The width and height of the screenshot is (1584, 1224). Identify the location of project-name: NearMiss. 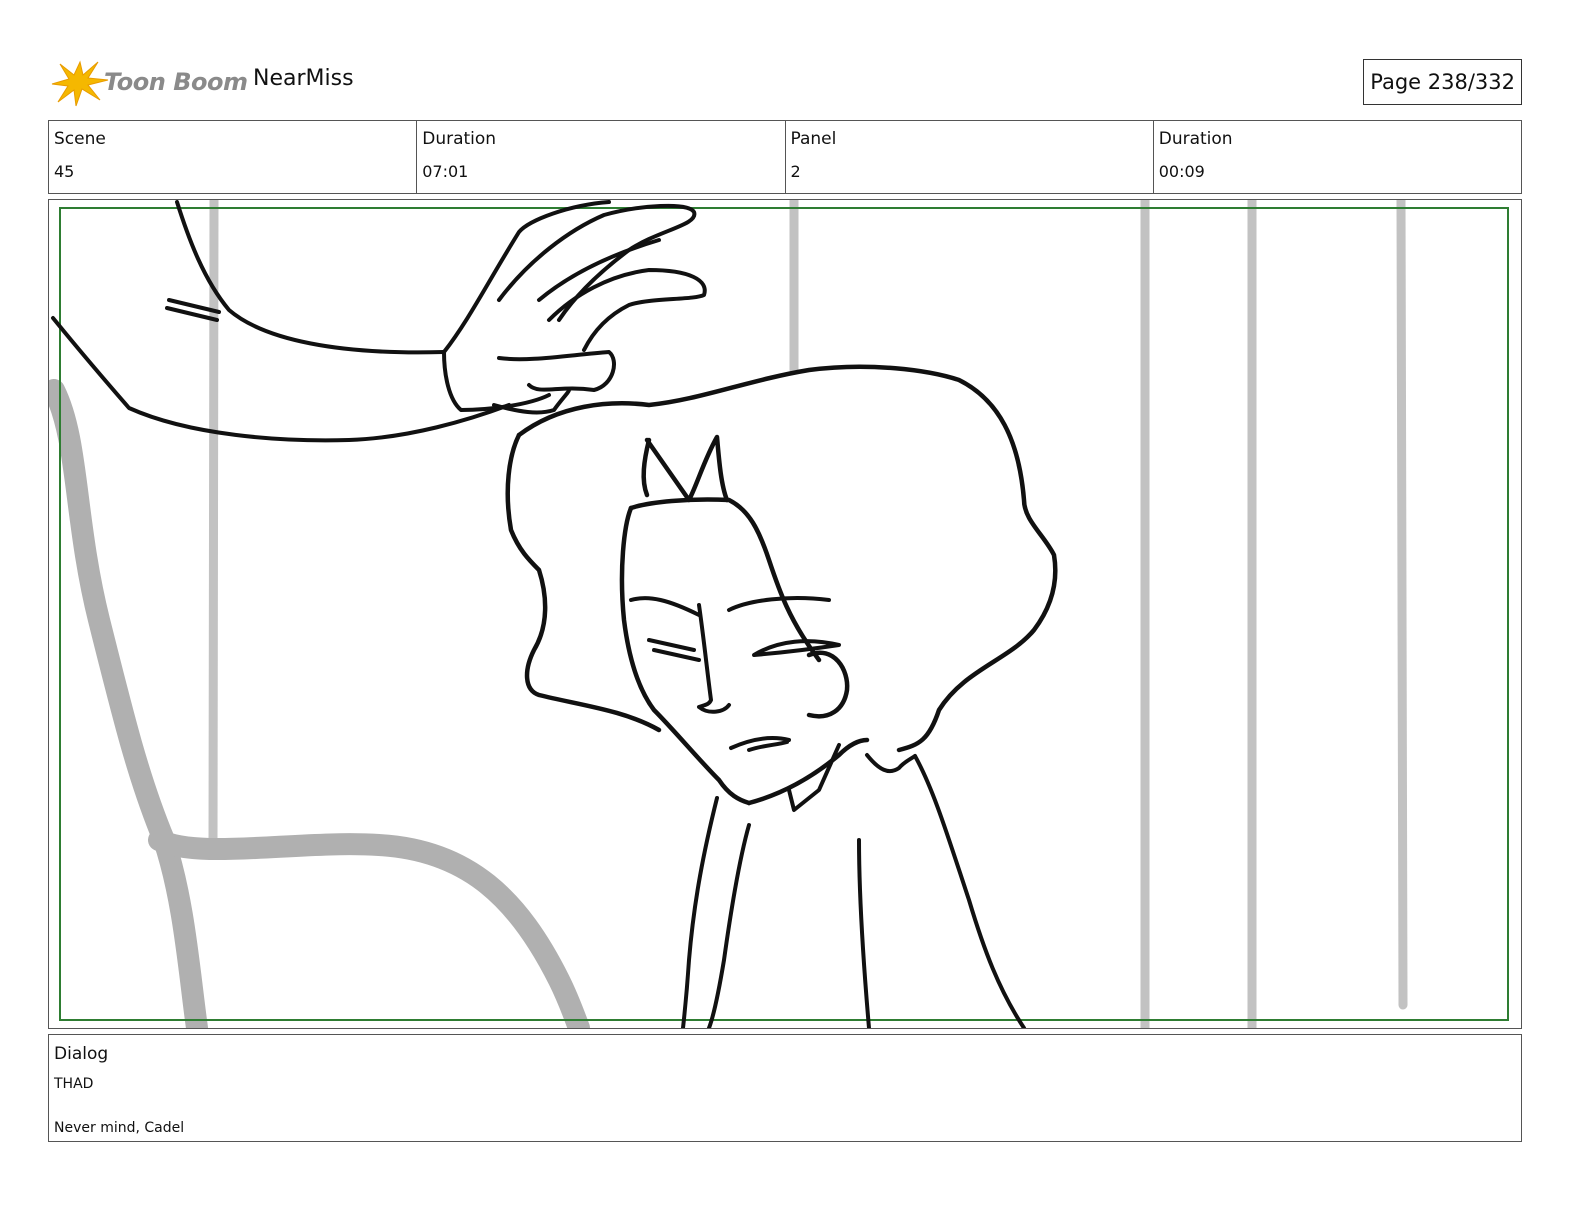
(303, 78).